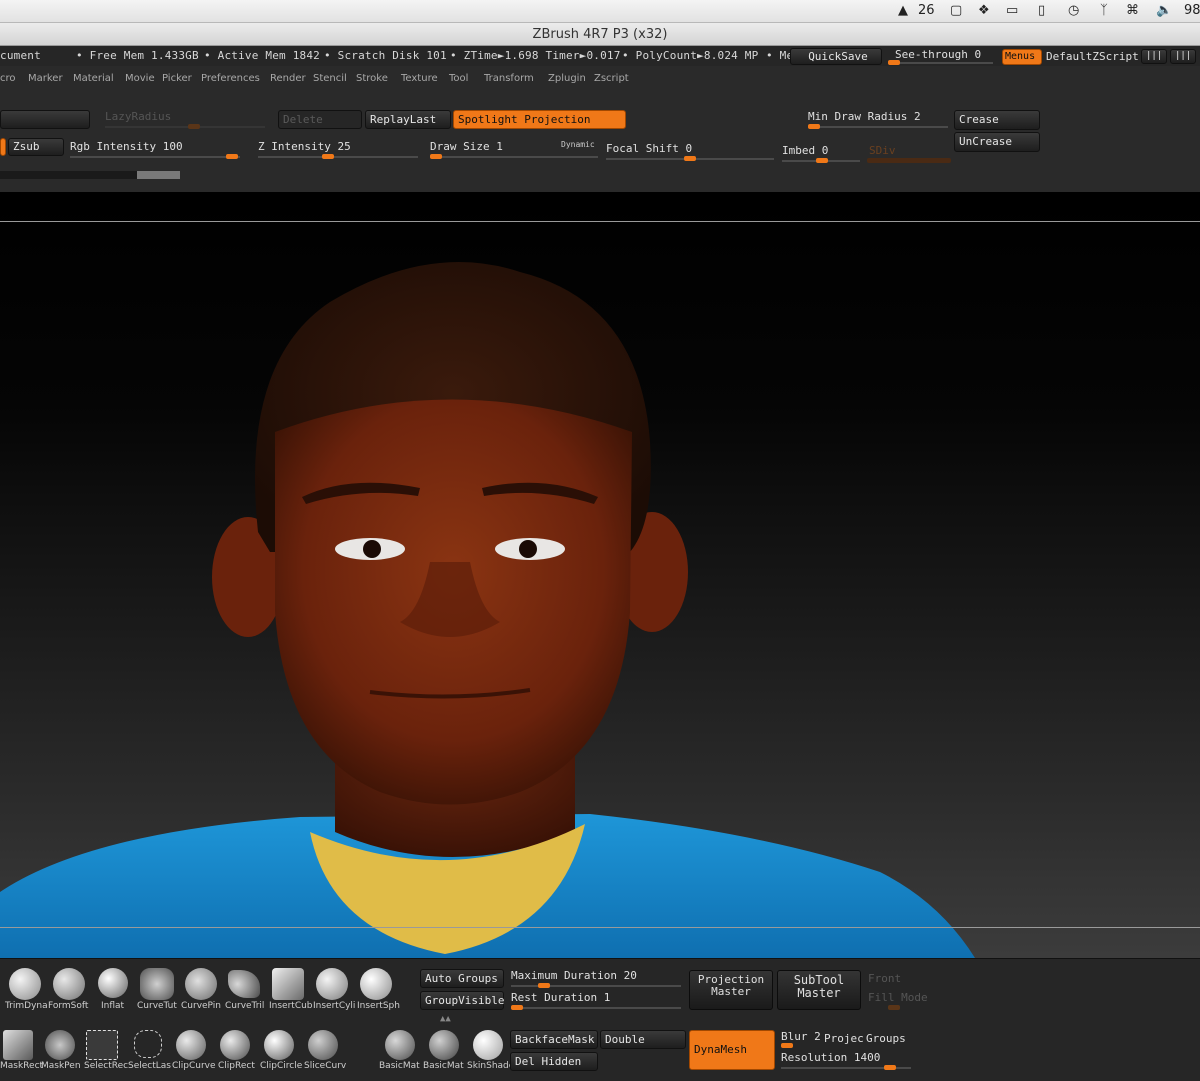 This screenshot has height=1081, width=1200. I want to click on menu-picker: Picker, so click(177, 78).